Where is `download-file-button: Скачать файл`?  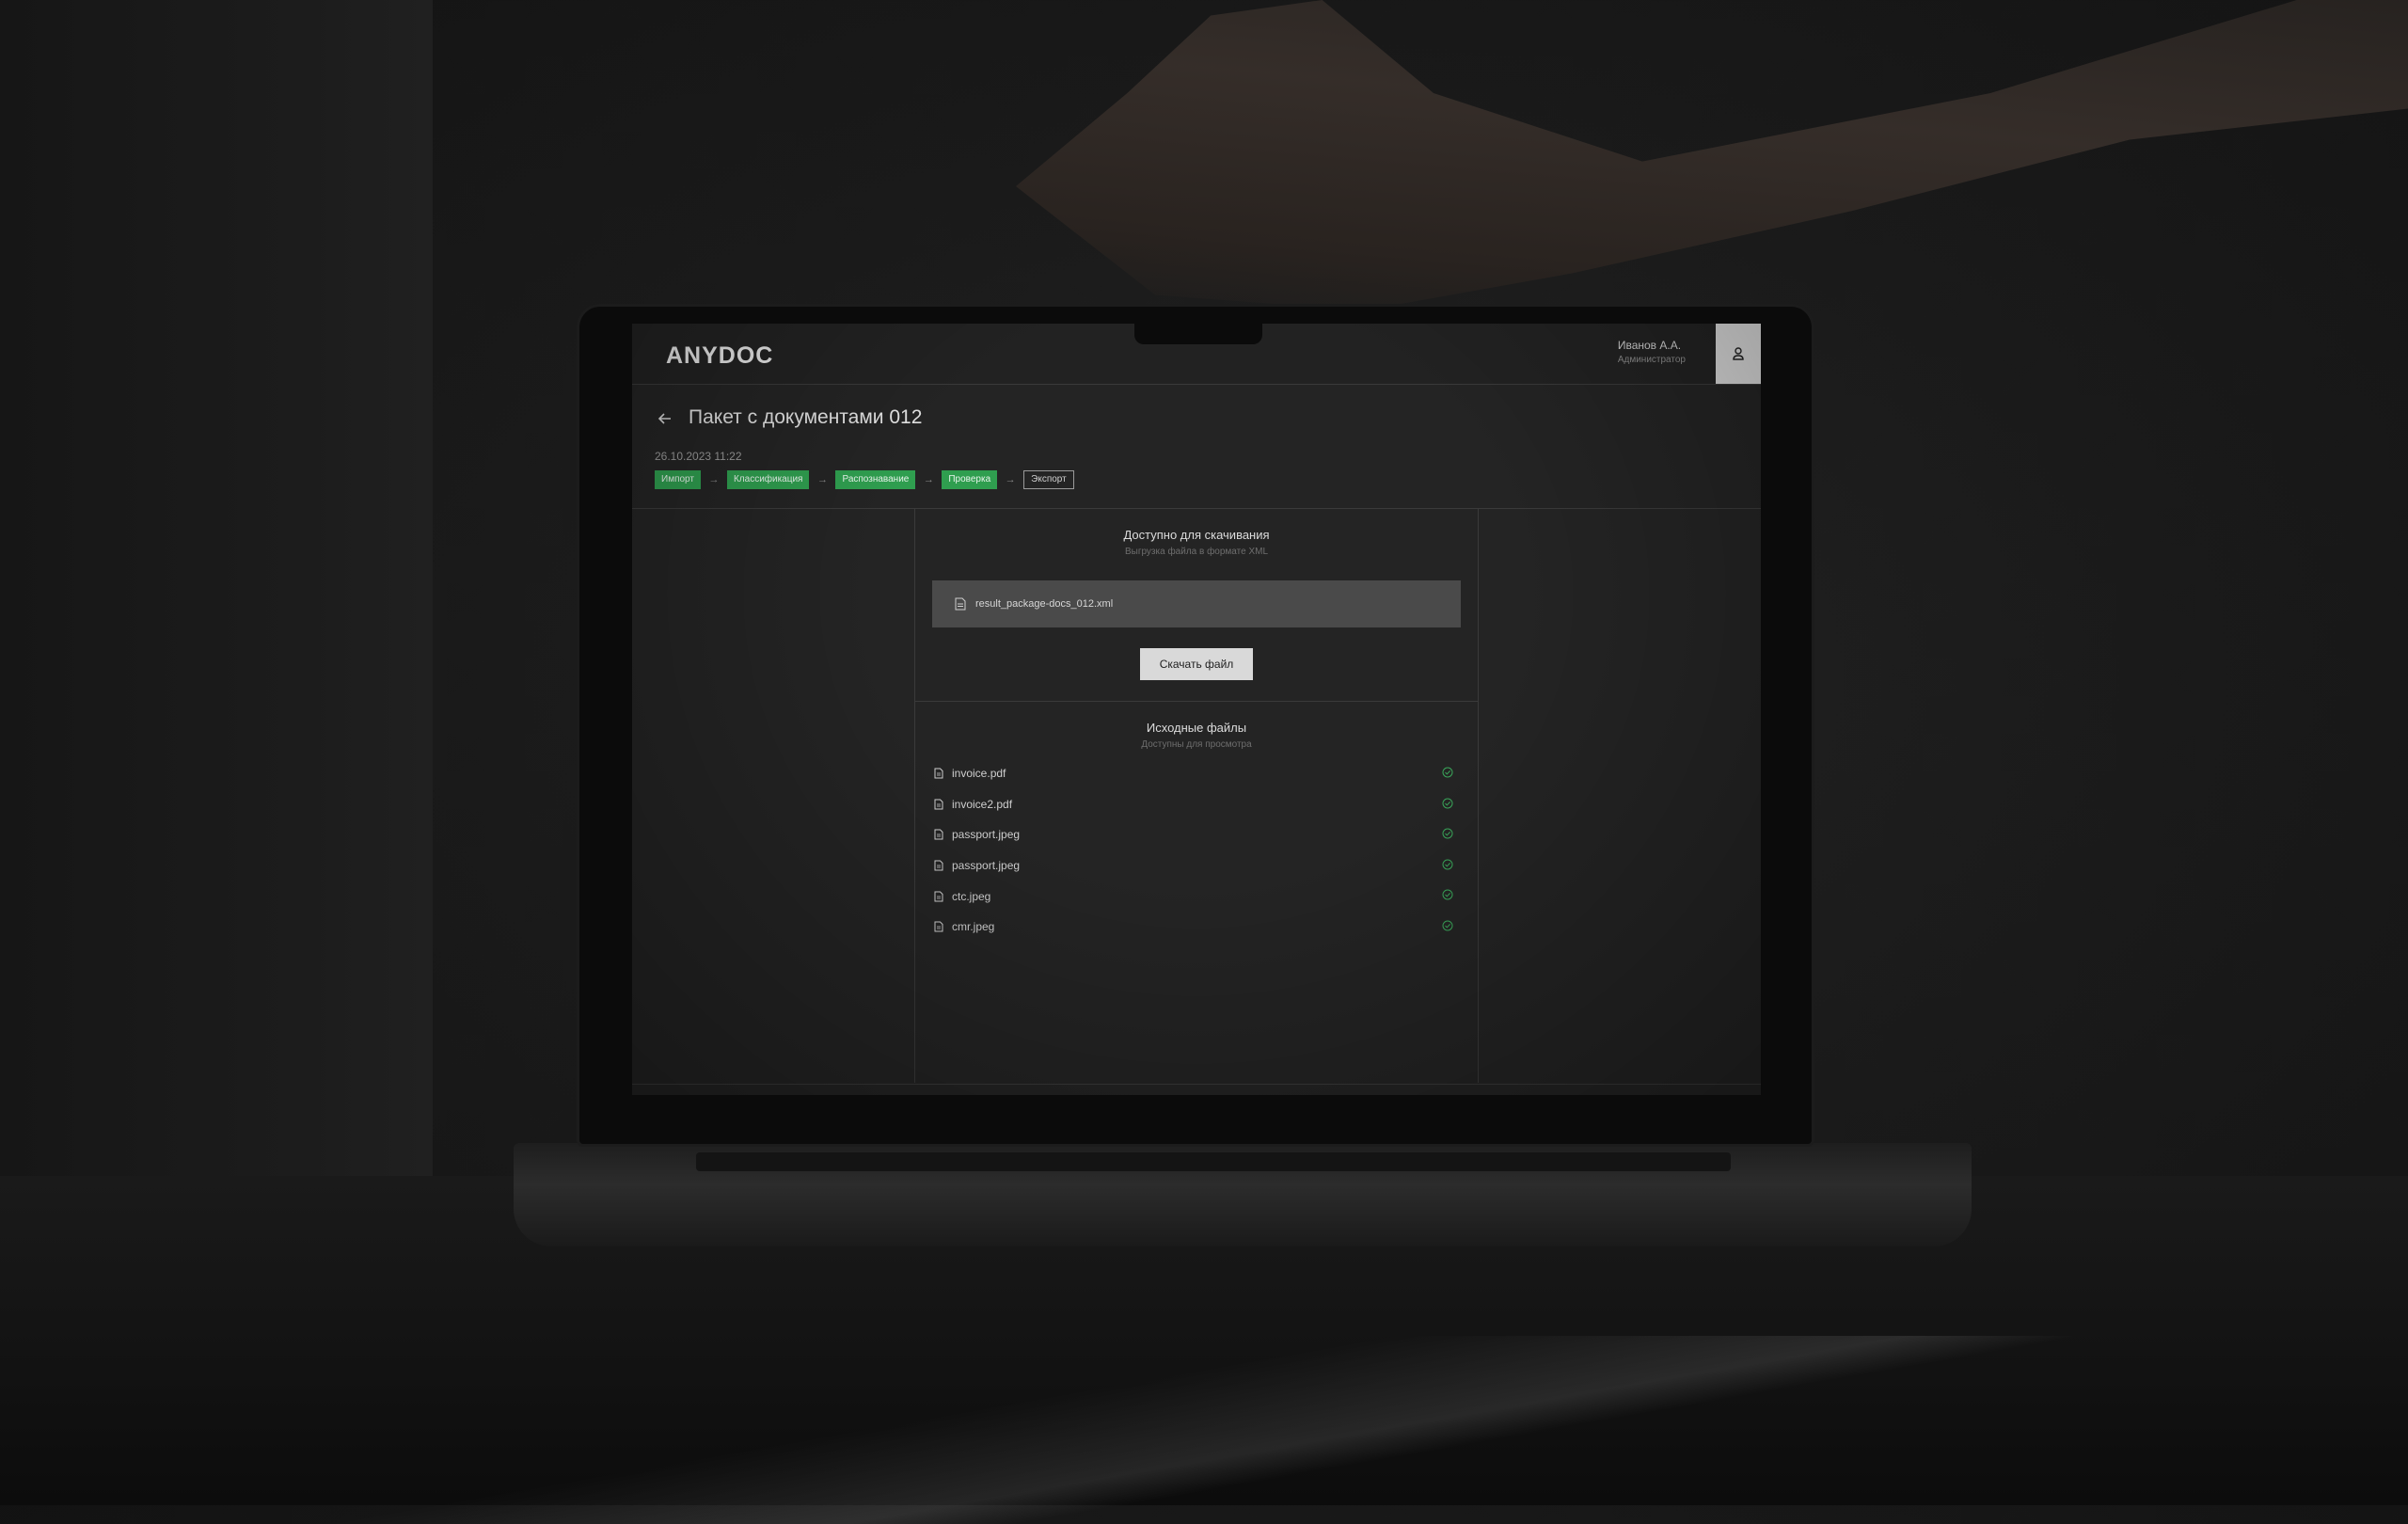 download-file-button: Скачать файл is located at coordinates (1196, 664).